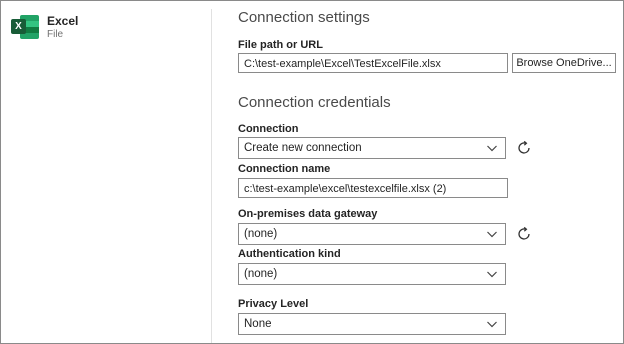  I want to click on pane-divider, so click(211, 176).